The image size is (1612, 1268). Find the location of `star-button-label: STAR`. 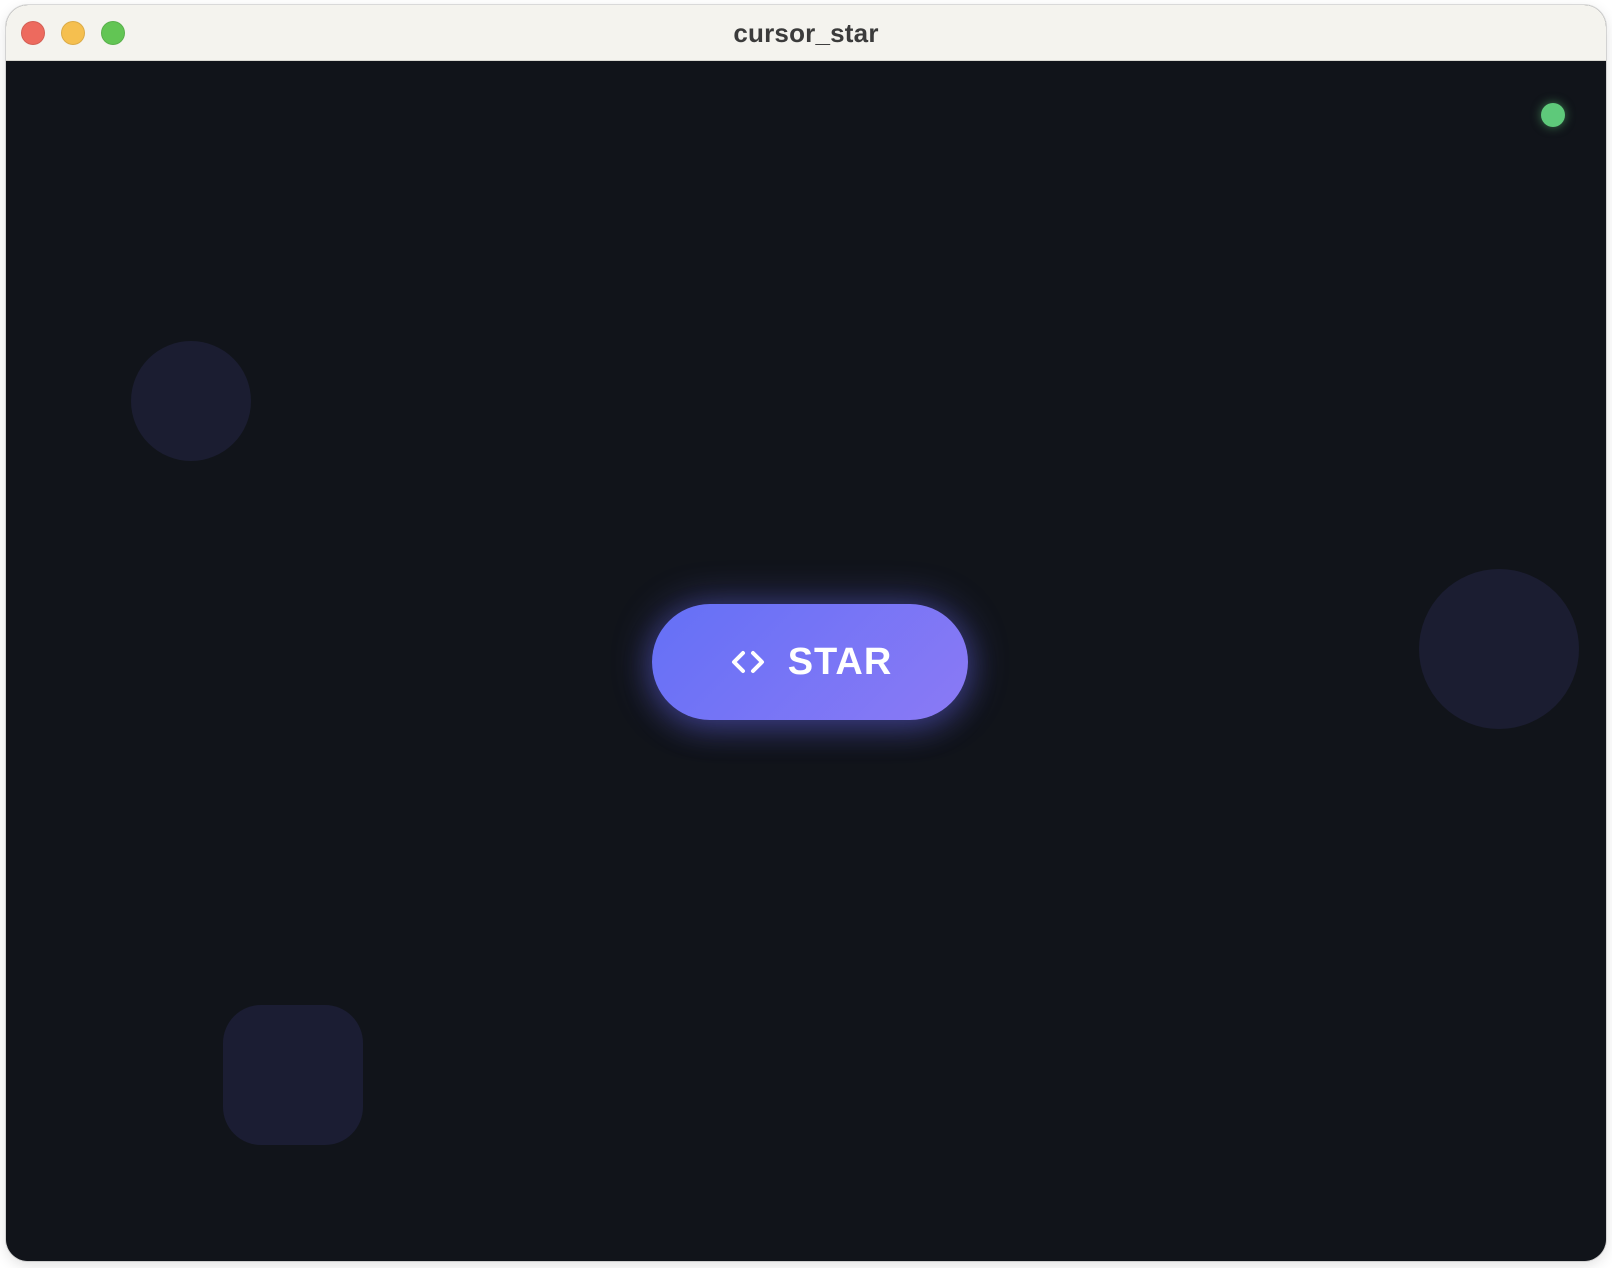

star-button-label: STAR is located at coordinates (840, 661).